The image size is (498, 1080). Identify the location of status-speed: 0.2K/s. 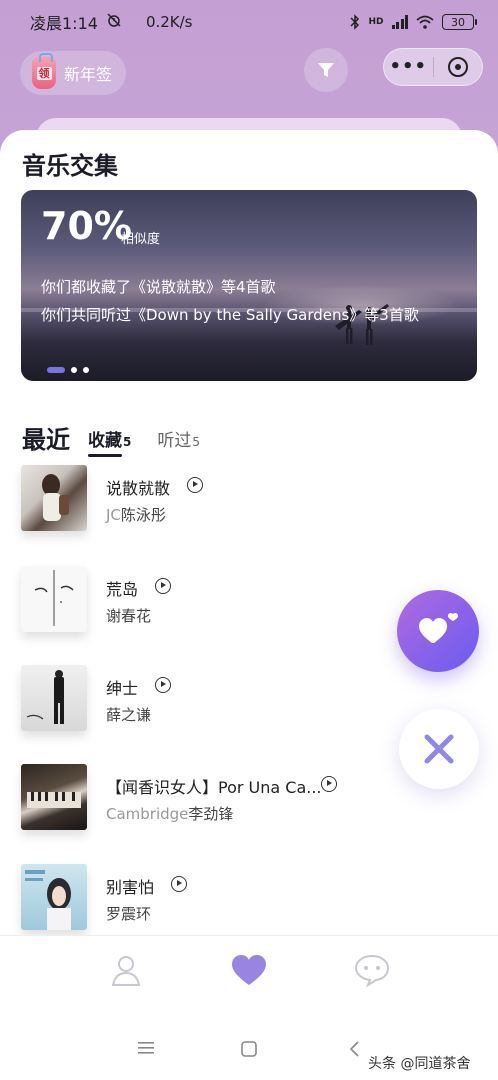
(169, 22).